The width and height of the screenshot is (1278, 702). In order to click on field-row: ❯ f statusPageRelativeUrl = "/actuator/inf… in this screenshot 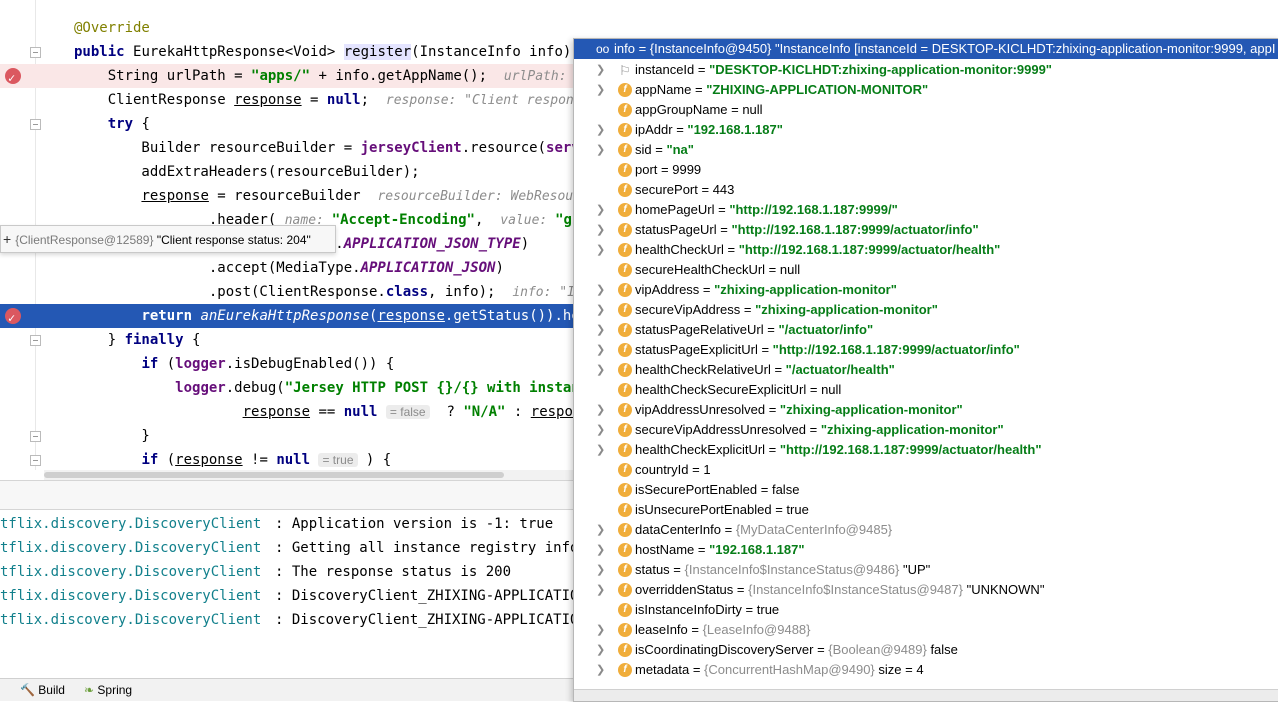, I will do `click(926, 330)`.